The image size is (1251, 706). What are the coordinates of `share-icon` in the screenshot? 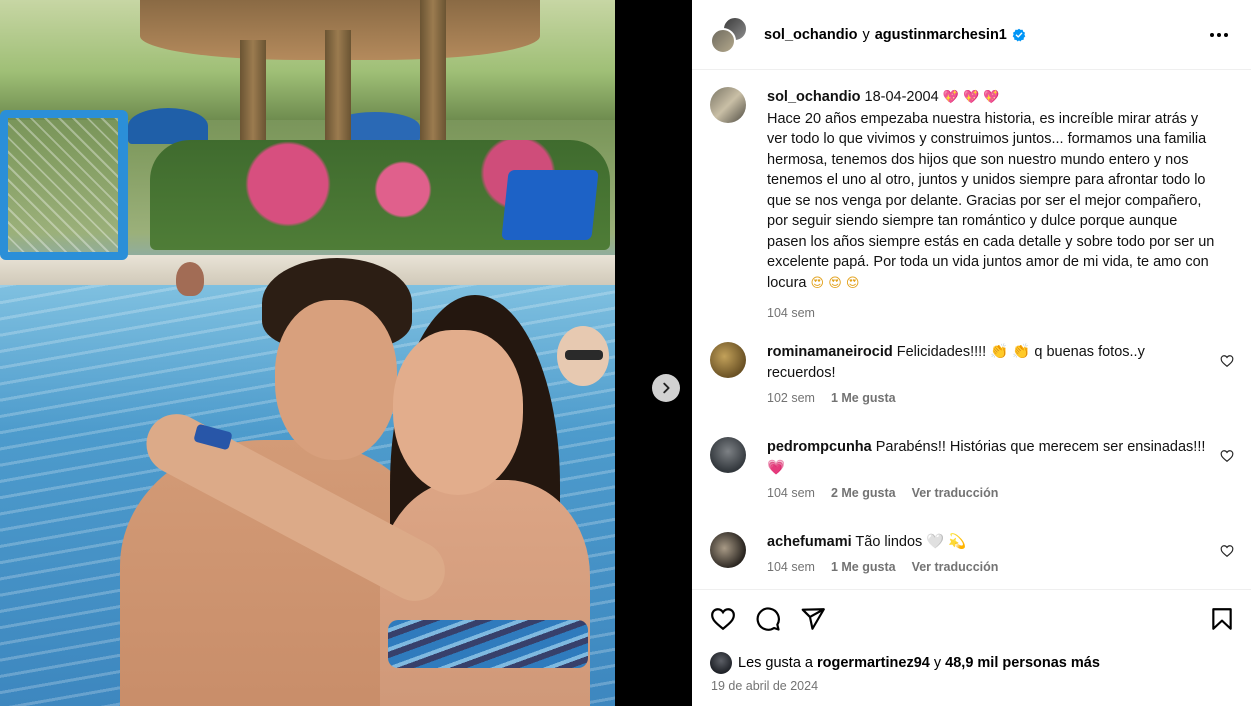 It's located at (813, 619).